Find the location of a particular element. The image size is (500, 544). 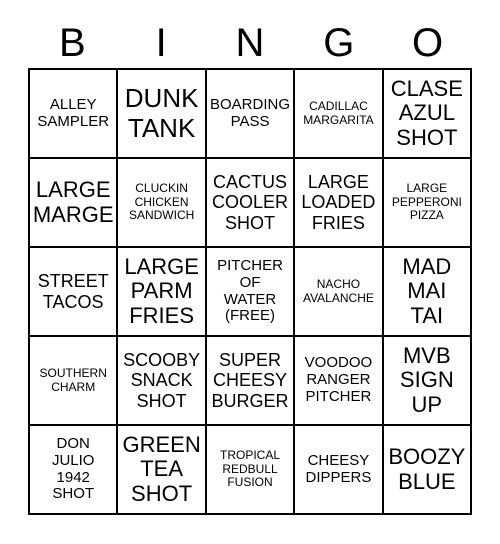

bingo-cell-label: DON JULIO 1942 SHOT is located at coordinates (73, 468).